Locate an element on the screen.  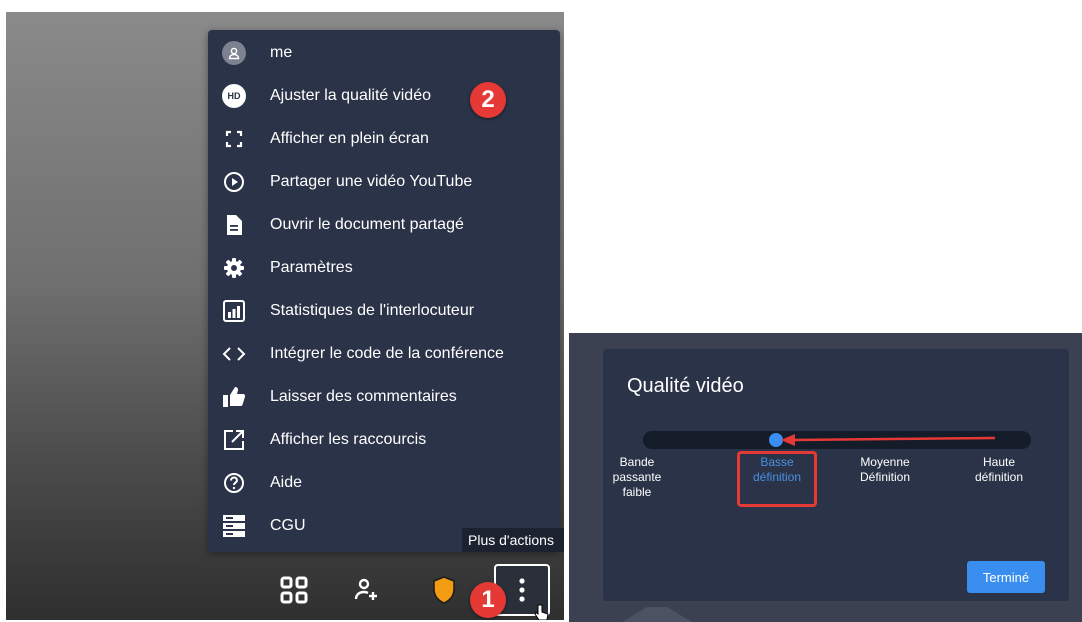
step-badge-1: 1 is located at coordinates (488, 600).